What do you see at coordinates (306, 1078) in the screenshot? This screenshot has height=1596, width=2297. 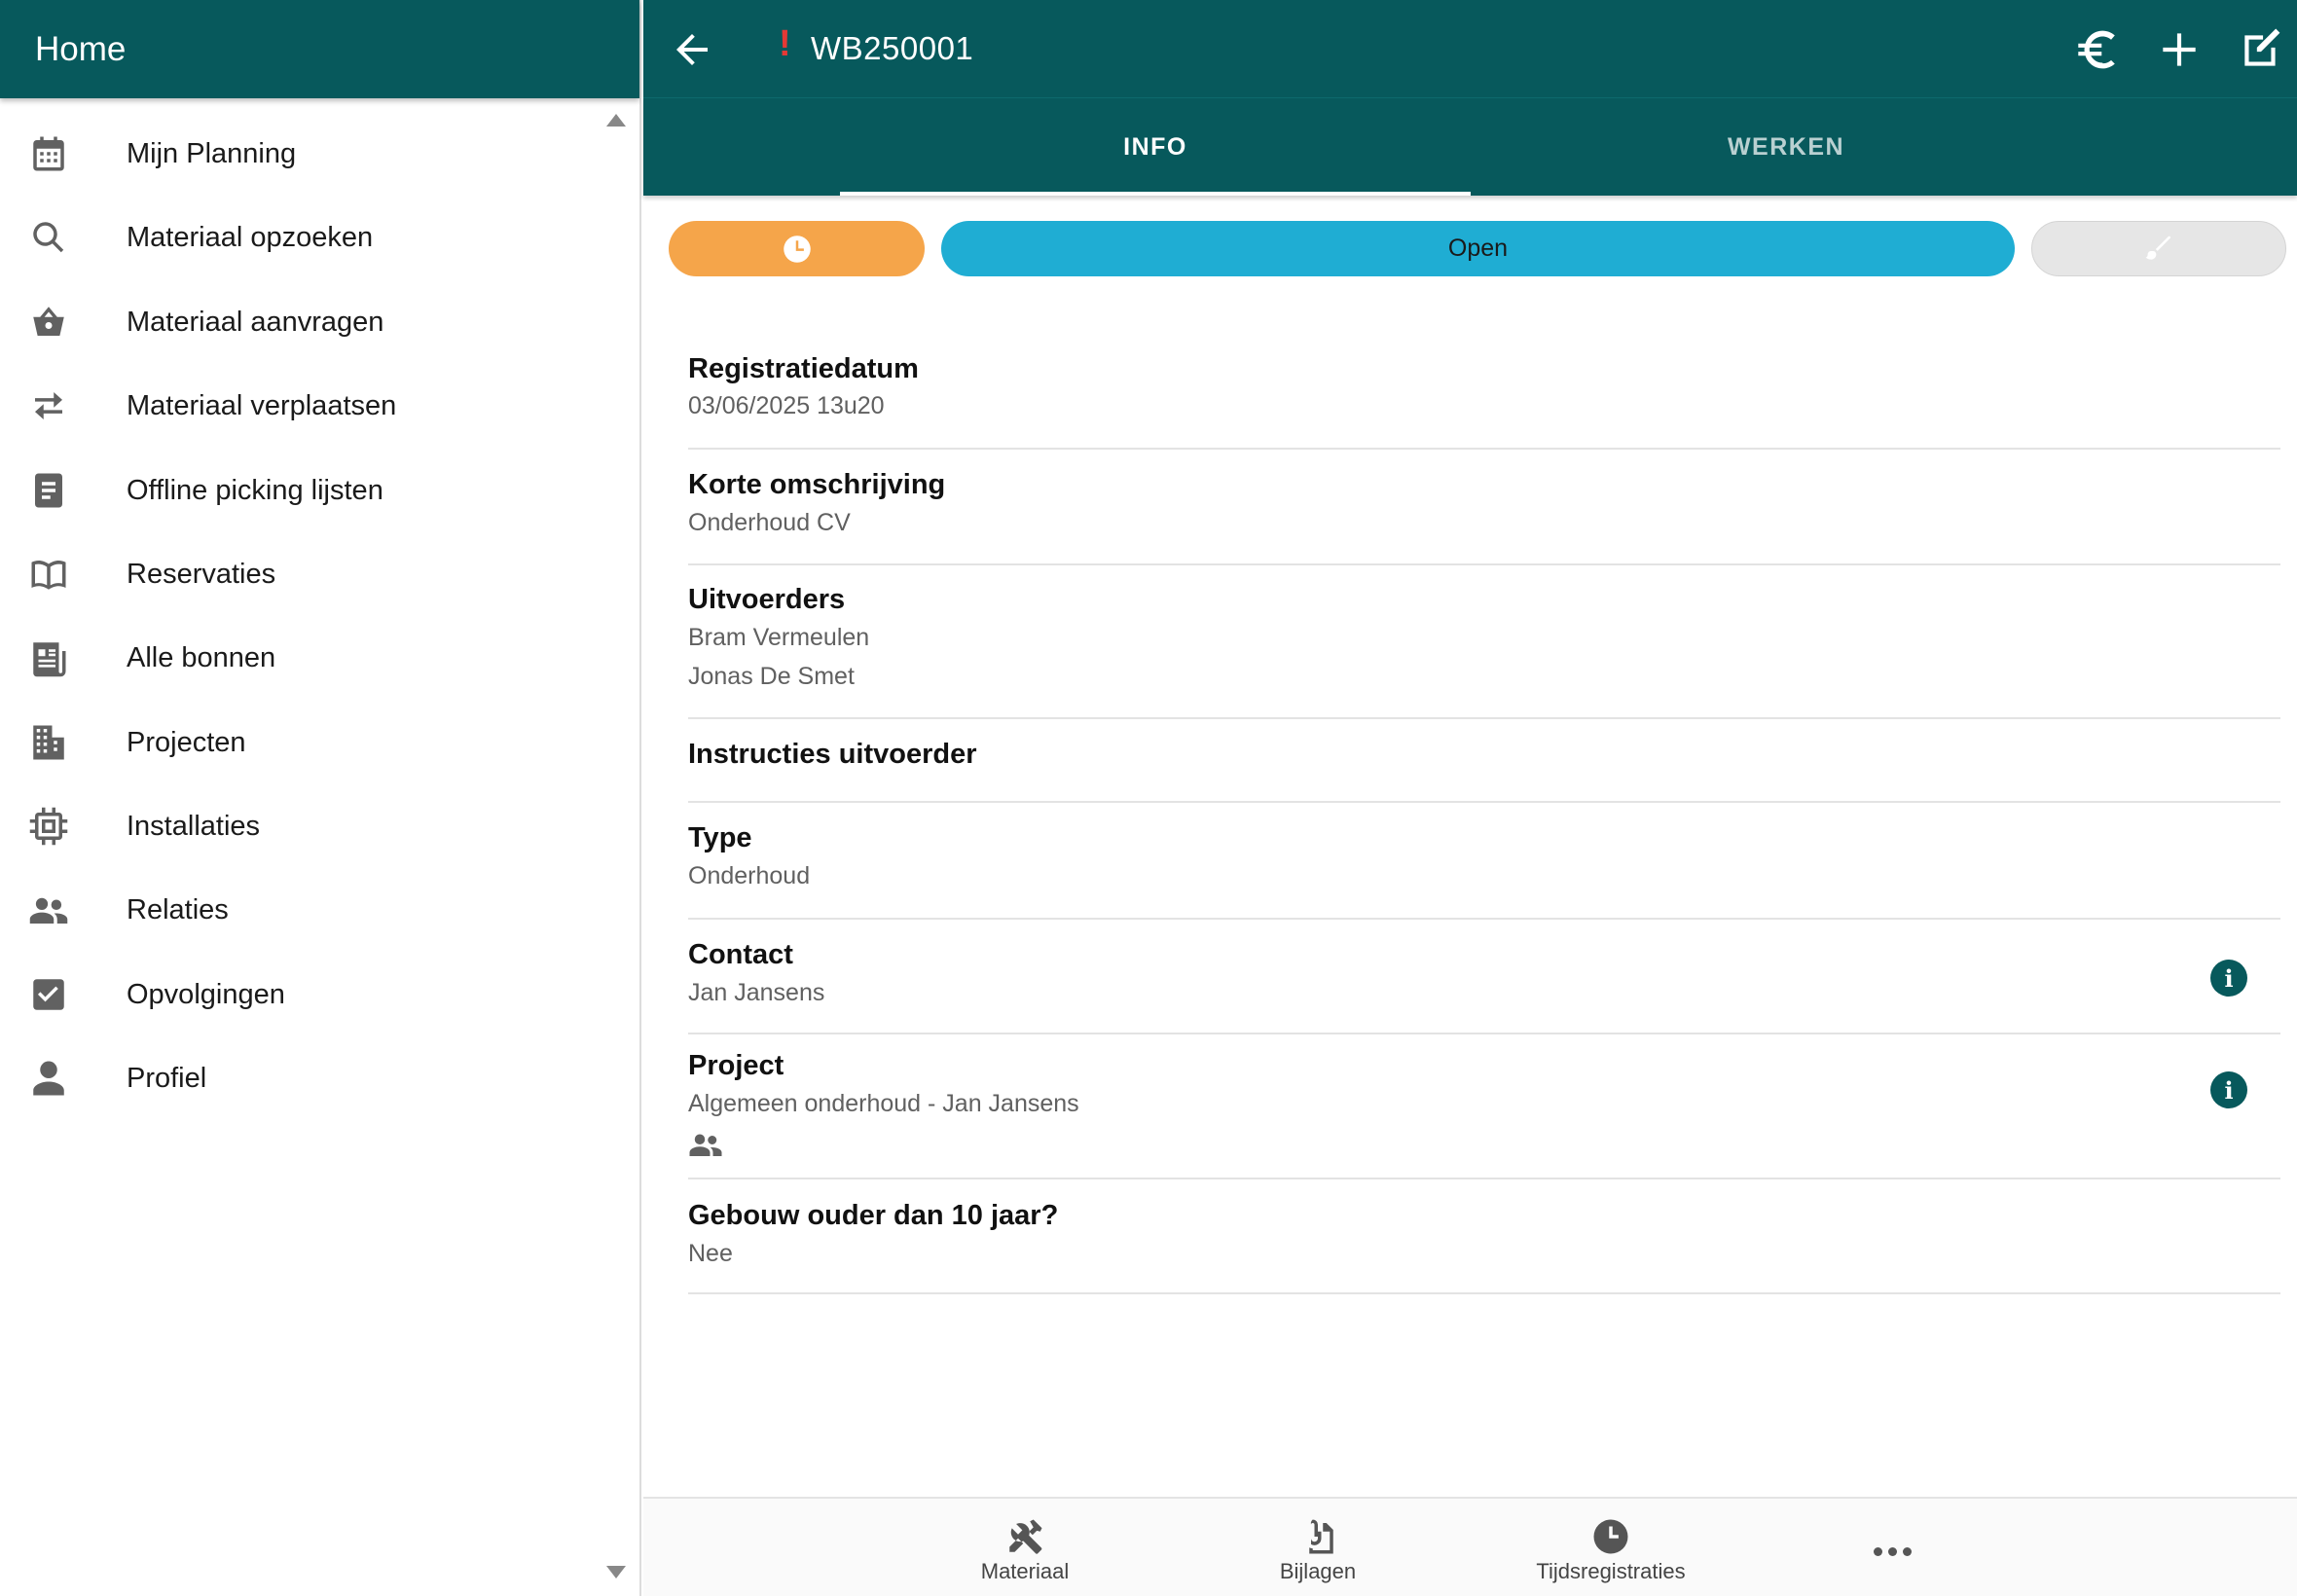 I see `sidebar-item-profiel: Profiel` at bounding box center [306, 1078].